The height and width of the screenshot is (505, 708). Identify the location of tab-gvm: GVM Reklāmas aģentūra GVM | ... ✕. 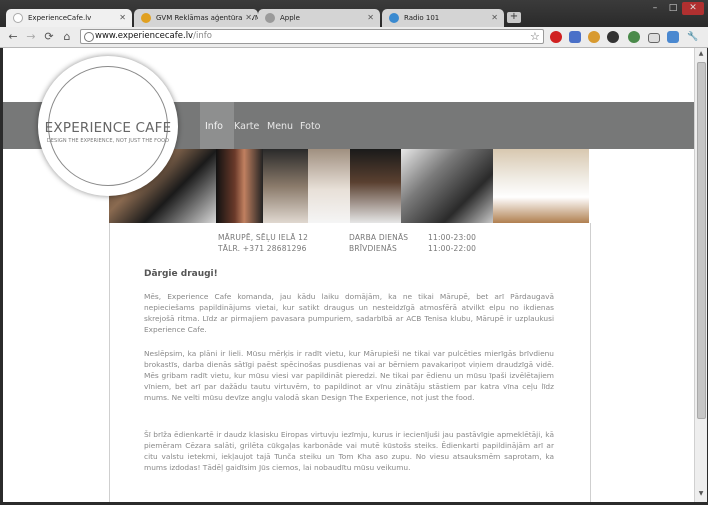
(196, 18).